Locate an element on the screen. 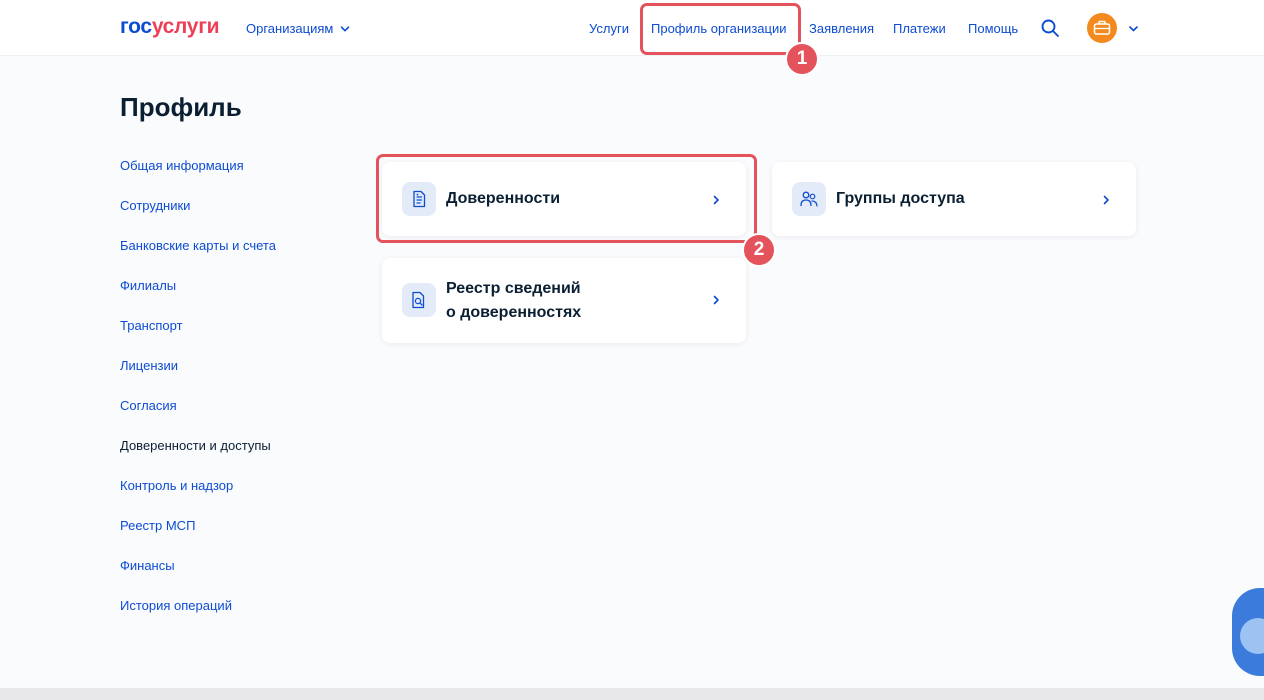  organizations-menu-label: Организациям is located at coordinates (290, 28).